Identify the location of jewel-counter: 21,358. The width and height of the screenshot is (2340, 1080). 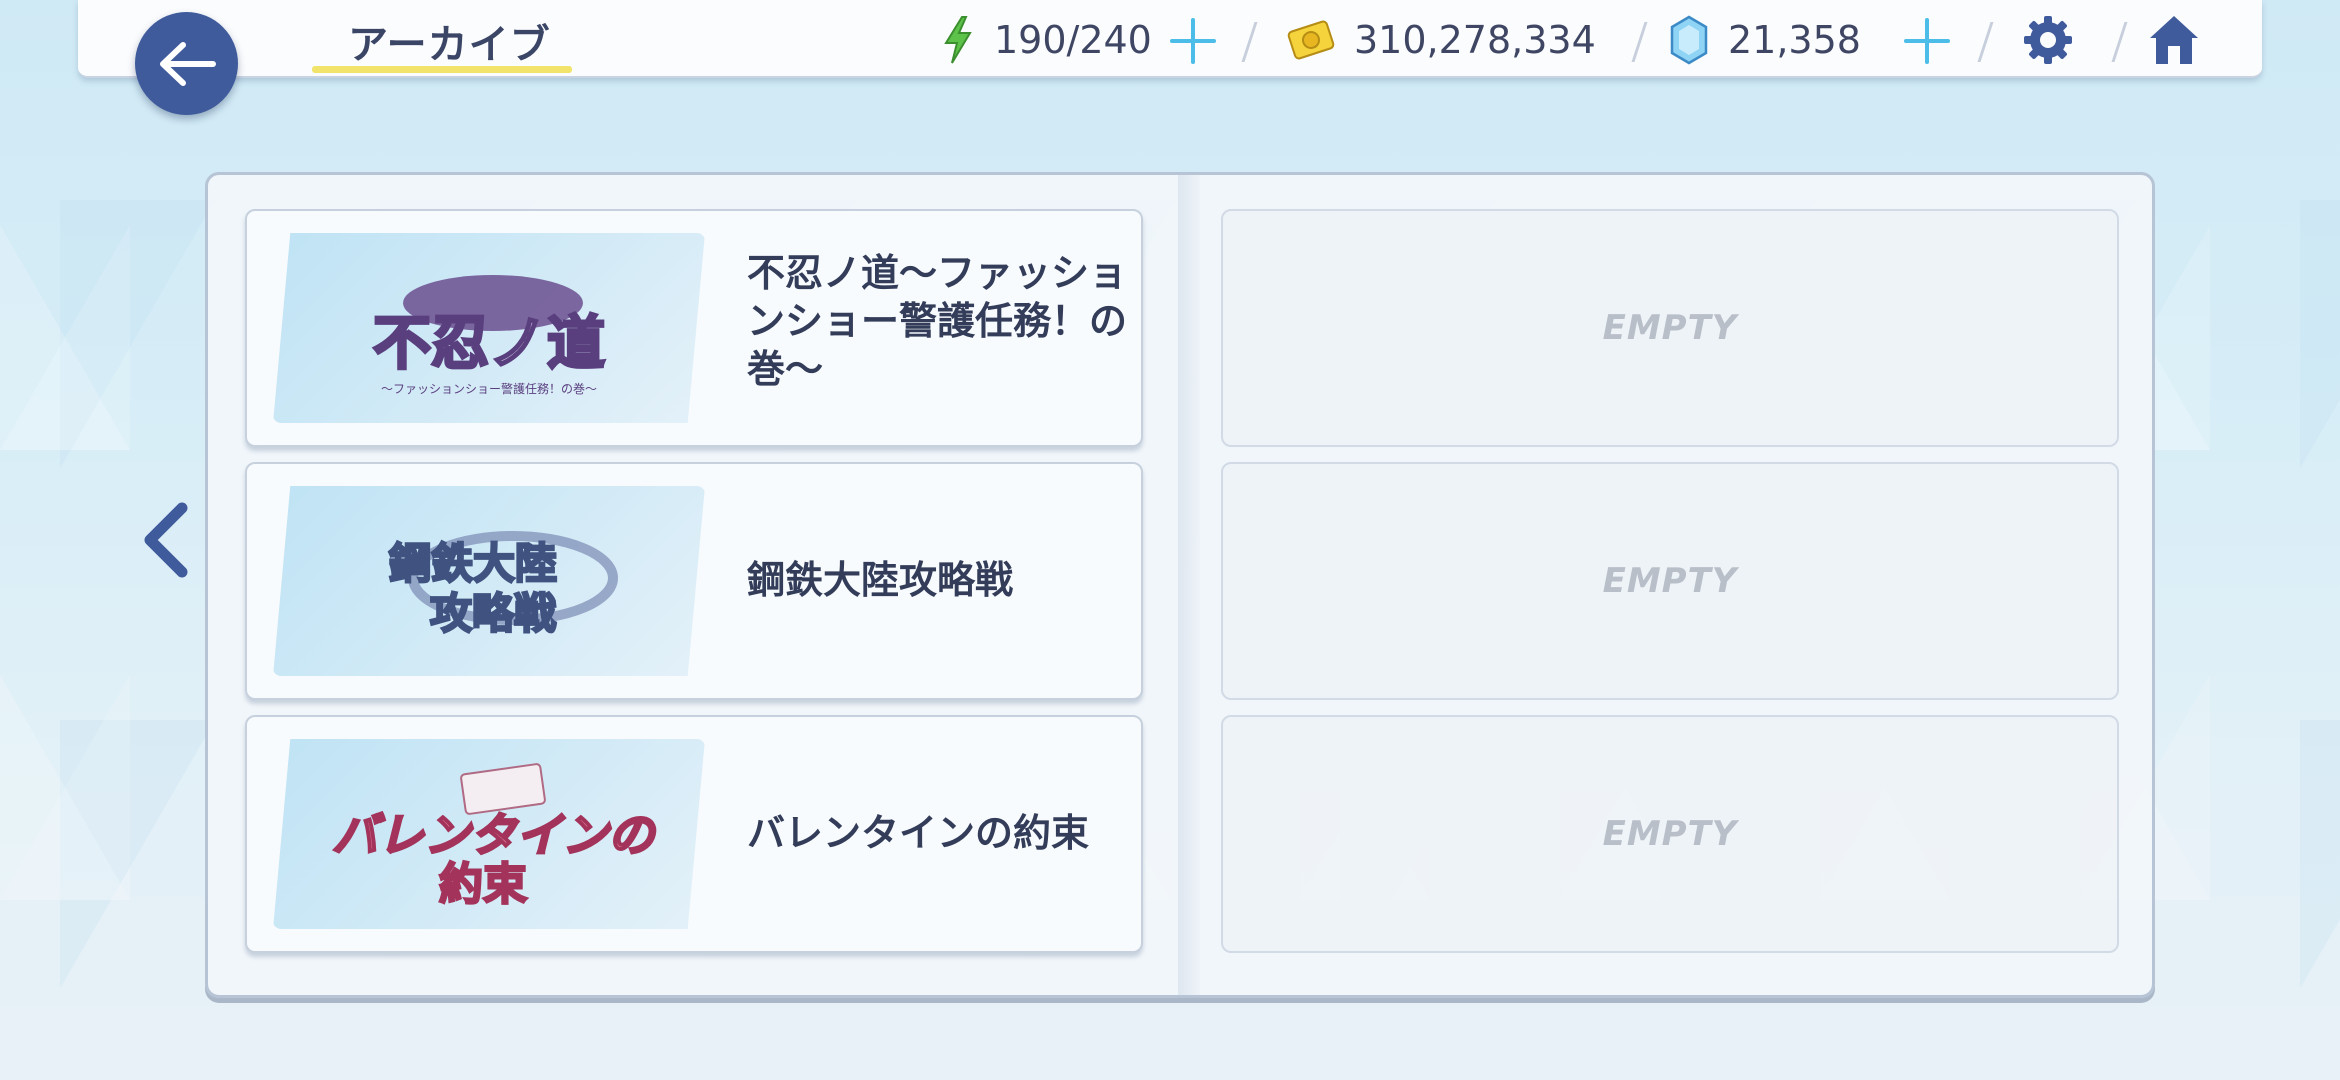
(1764, 40).